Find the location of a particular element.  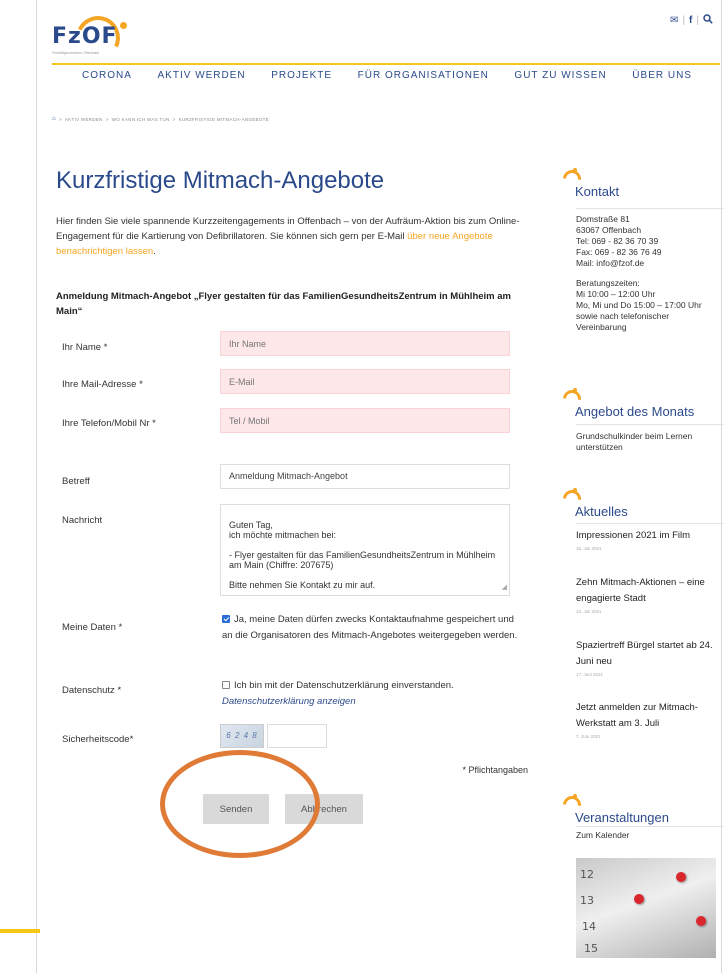

address-line: 63067 Offenbach is located at coordinates (609, 230).